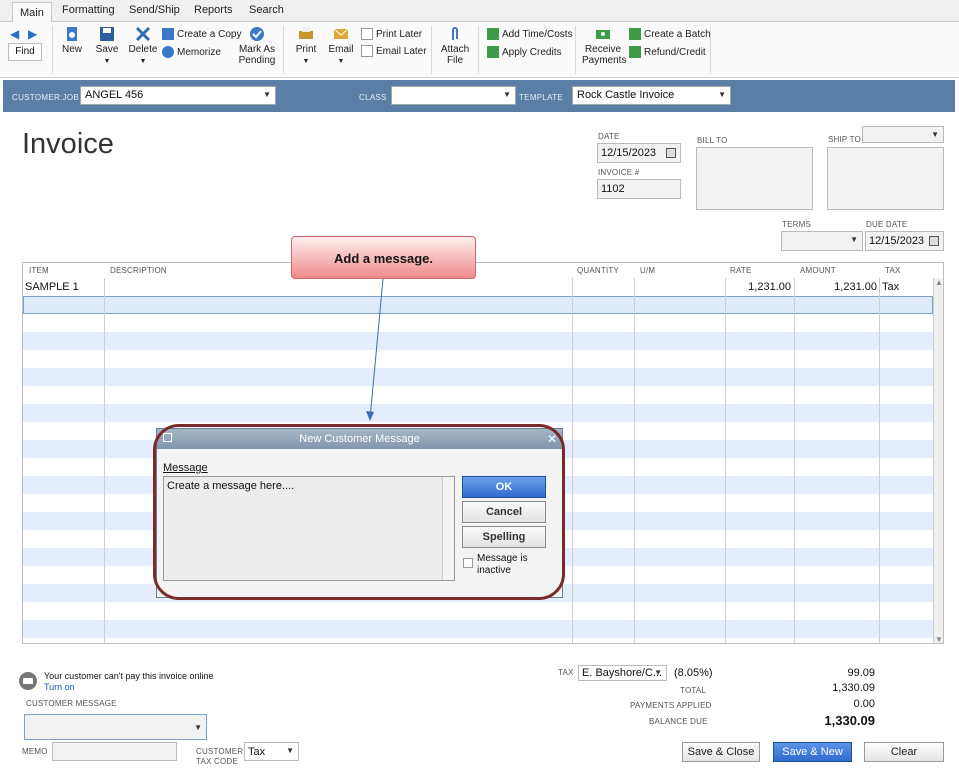  Describe the element at coordinates (306, 61) in the screenshot. I see `print-dropdown-icon: ▼` at that location.